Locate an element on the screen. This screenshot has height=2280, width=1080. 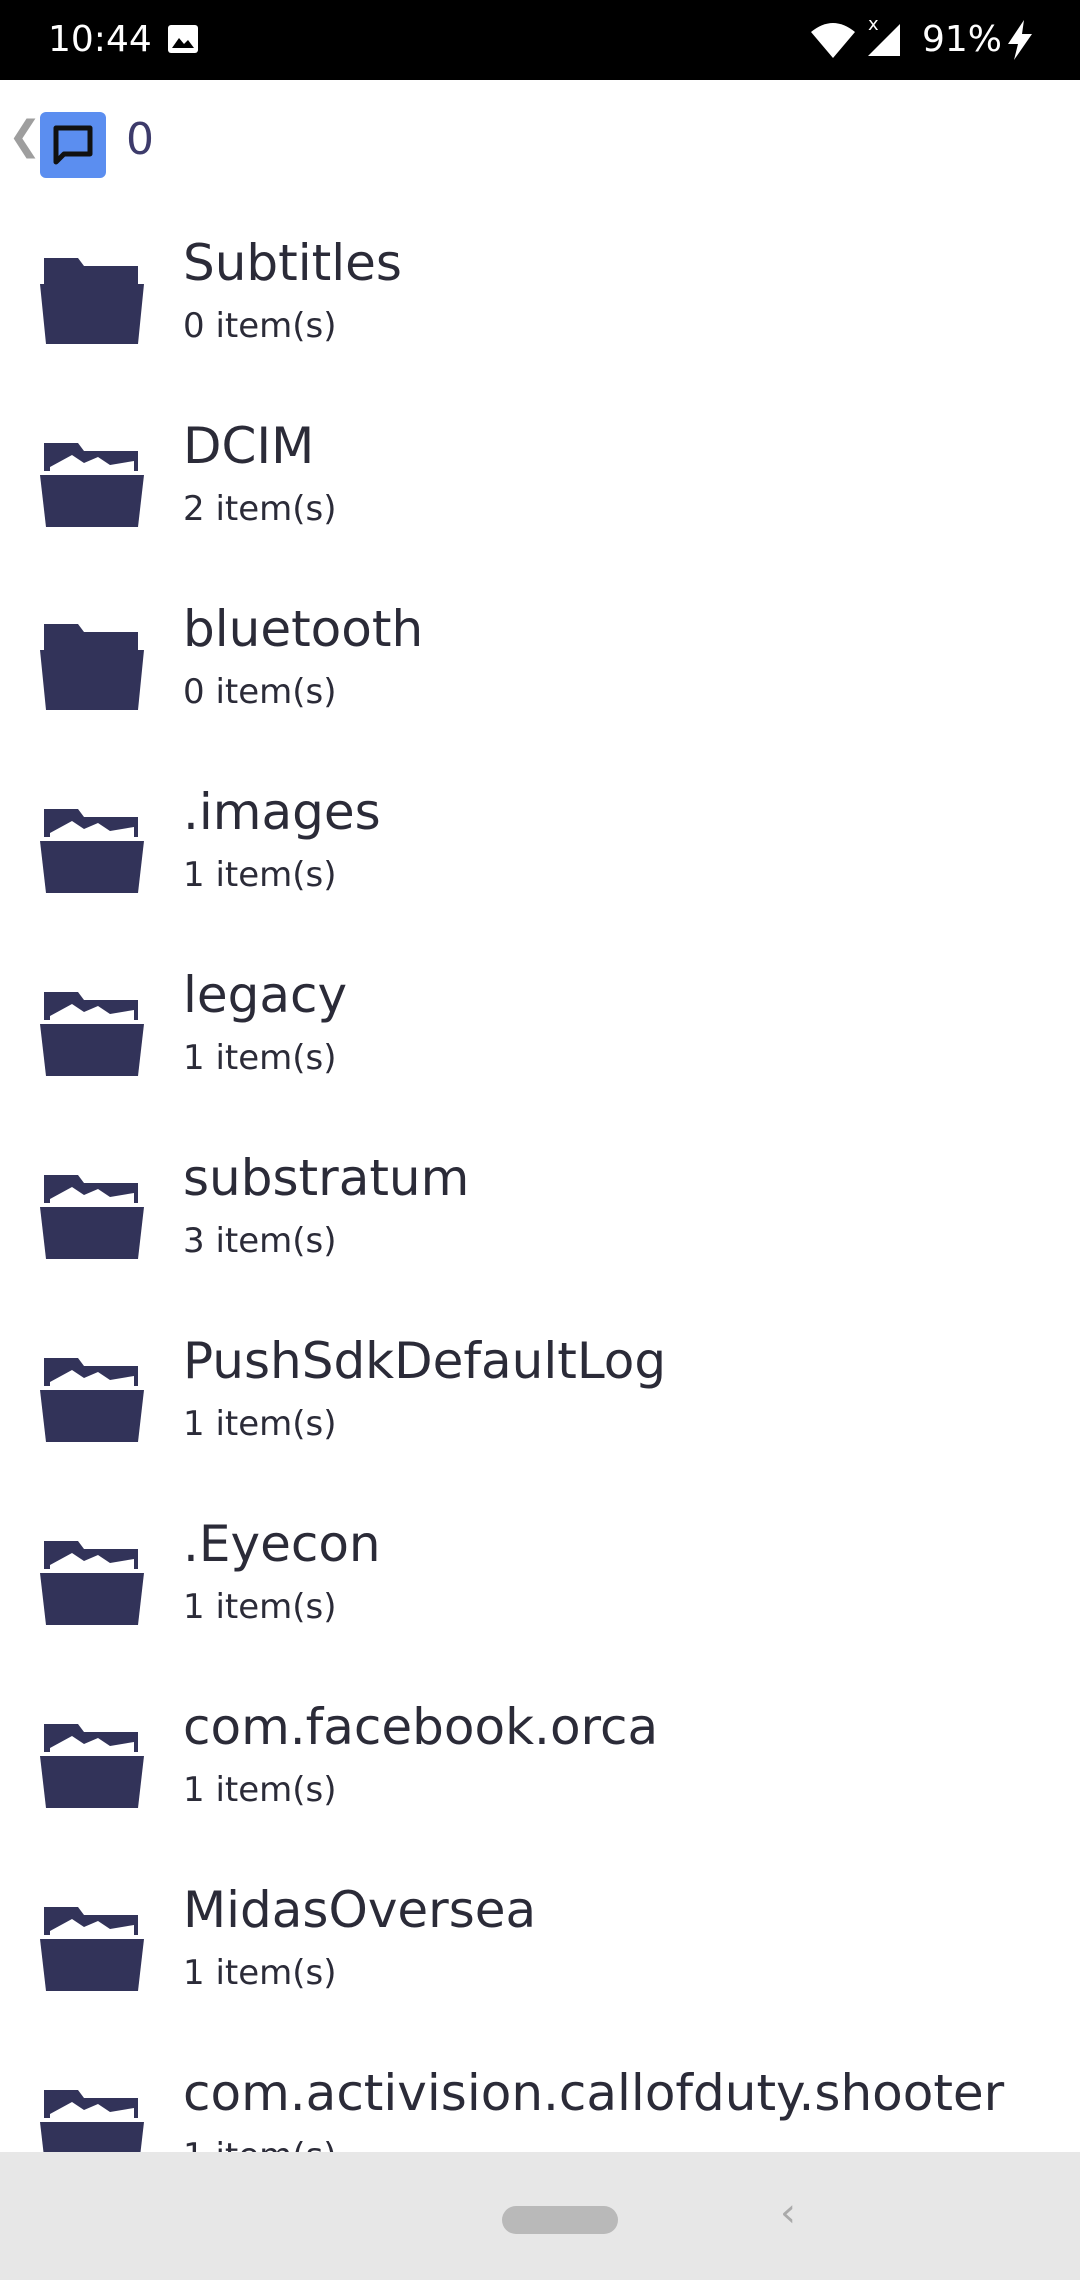
folder-item-count: 2 item(s) is located at coordinates (260, 509).